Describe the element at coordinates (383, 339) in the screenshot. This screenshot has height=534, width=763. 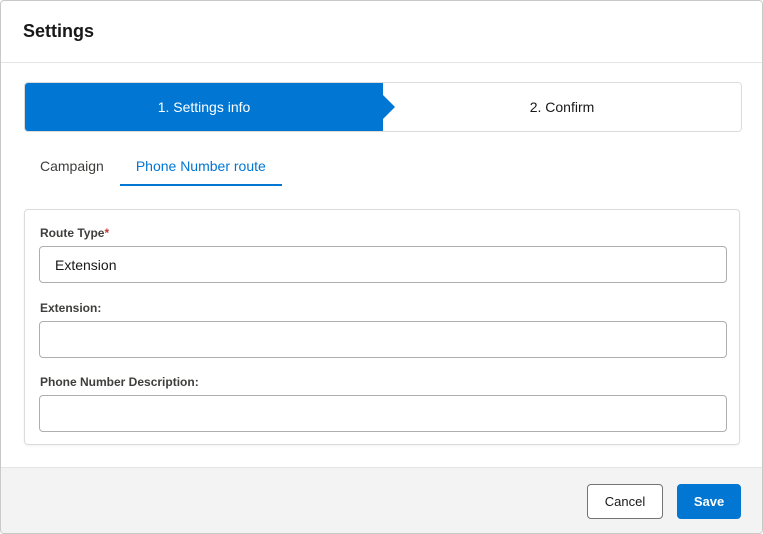
I see `extension-input` at that location.